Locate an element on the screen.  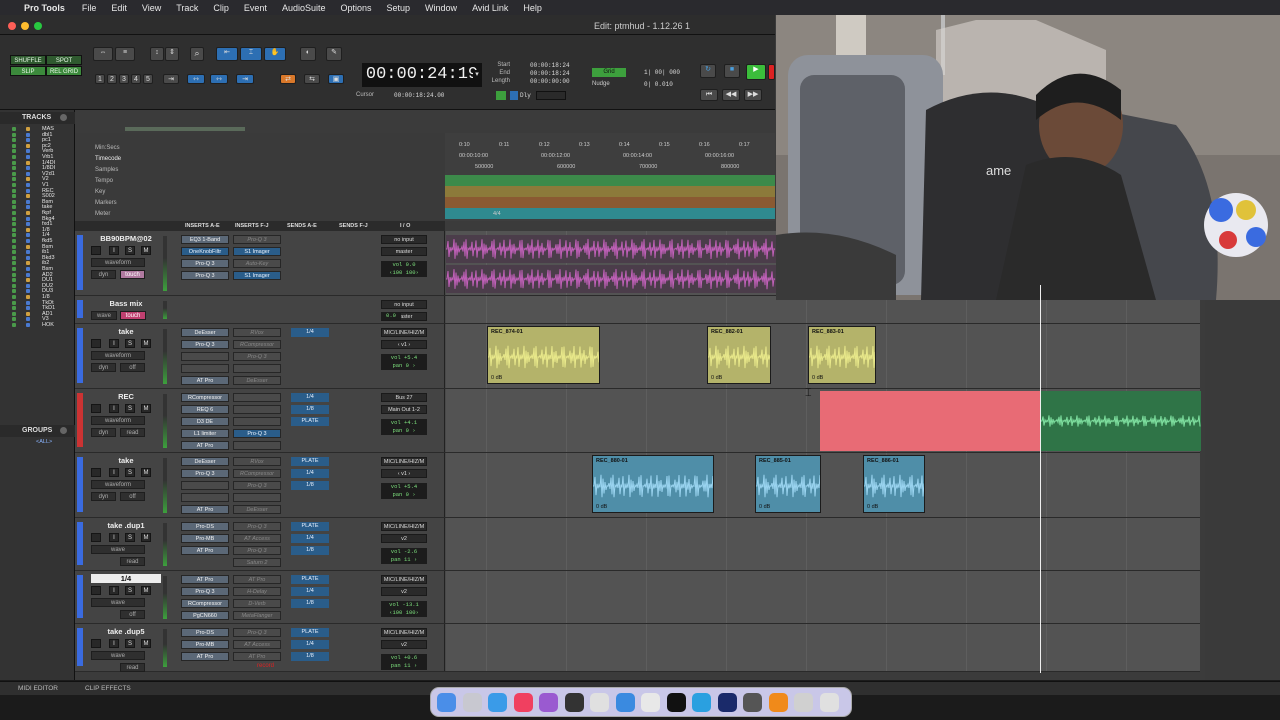
insert-slot-a: AT Pro is located at coordinates (205, 550).